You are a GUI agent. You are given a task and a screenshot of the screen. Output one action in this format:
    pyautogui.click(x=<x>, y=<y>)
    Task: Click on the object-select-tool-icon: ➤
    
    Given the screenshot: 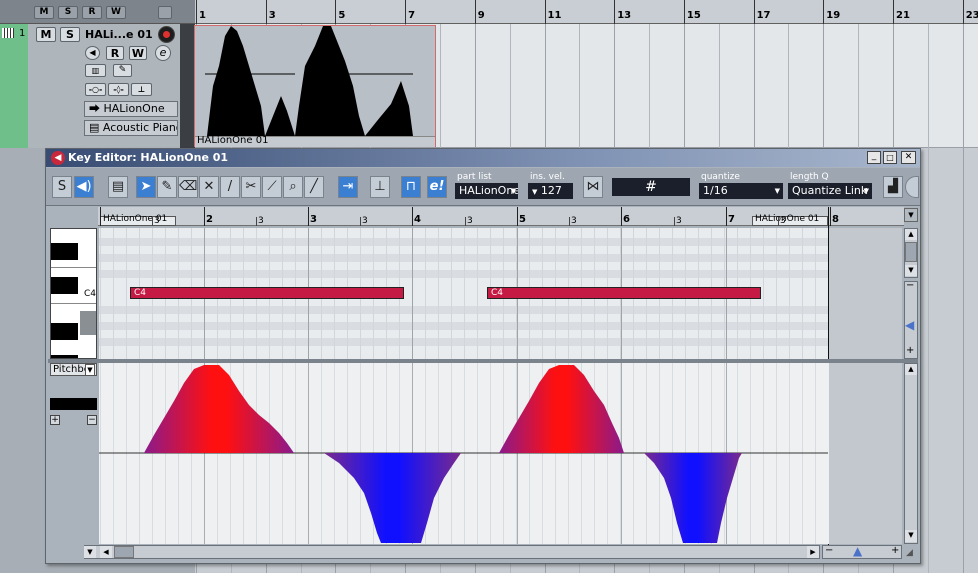 What is the action you would take?
    pyautogui.click(x=146, y=187)
    